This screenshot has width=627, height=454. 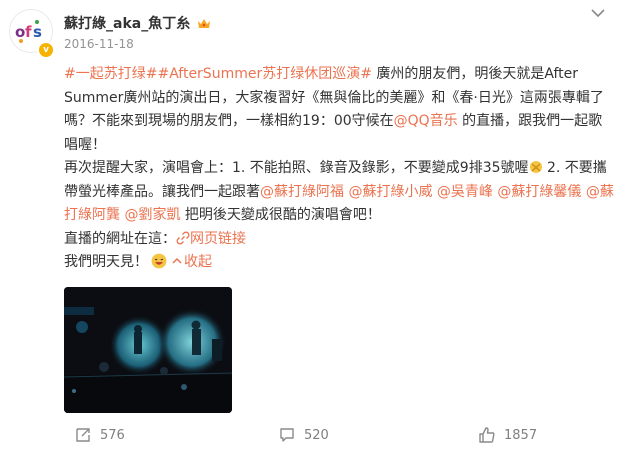 I want to click on comment-icon, so click(x=287, y=435).